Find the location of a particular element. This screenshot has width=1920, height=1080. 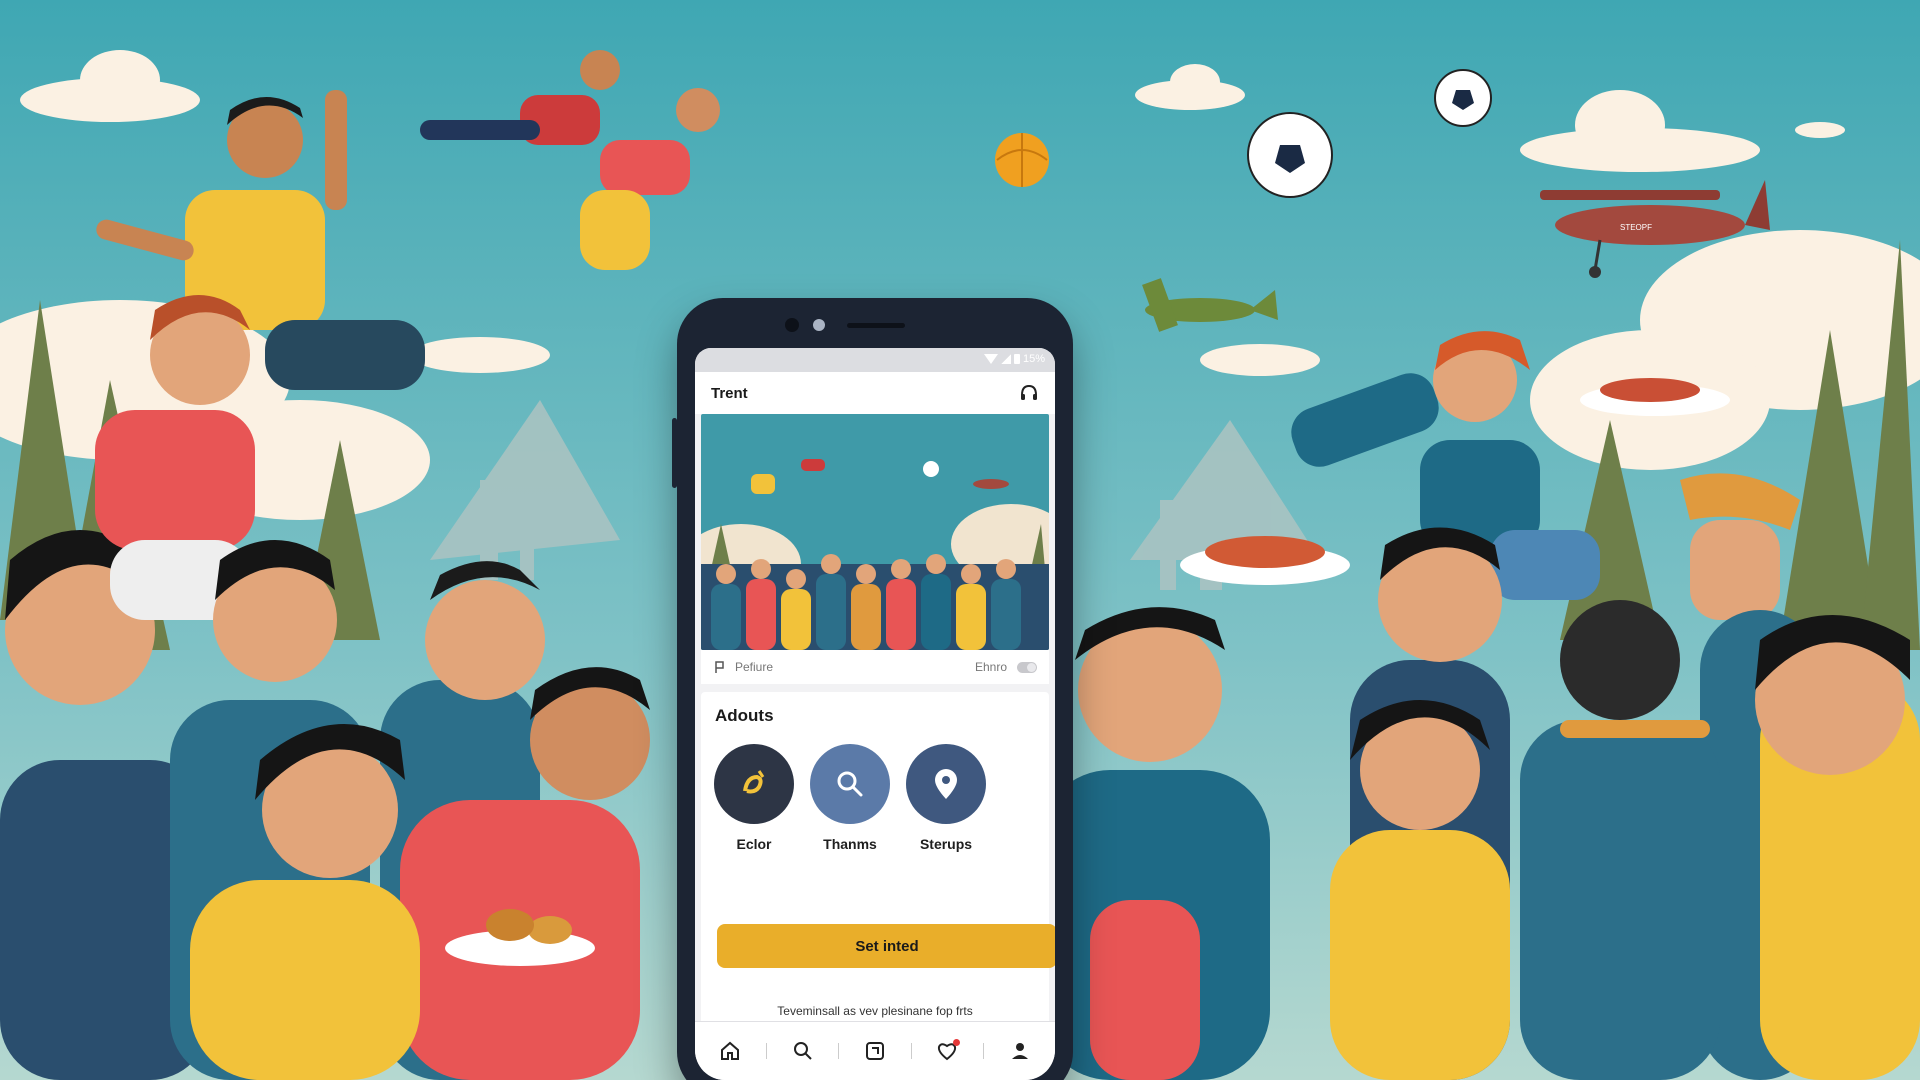

add-post-icon is located at coordinates (875, 1051).